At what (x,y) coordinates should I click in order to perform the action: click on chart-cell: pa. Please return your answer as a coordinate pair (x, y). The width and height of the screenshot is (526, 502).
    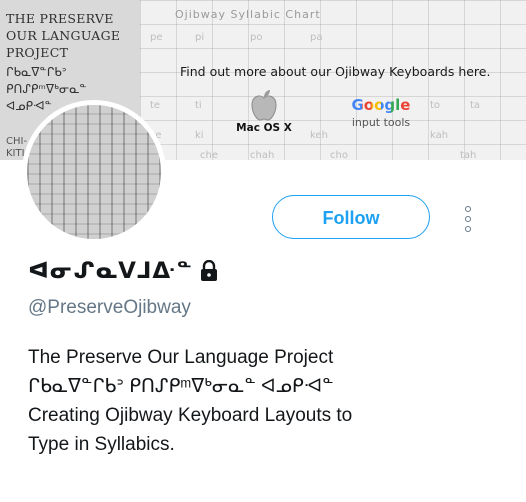
    Looking at the image, I should click on (316, 37).